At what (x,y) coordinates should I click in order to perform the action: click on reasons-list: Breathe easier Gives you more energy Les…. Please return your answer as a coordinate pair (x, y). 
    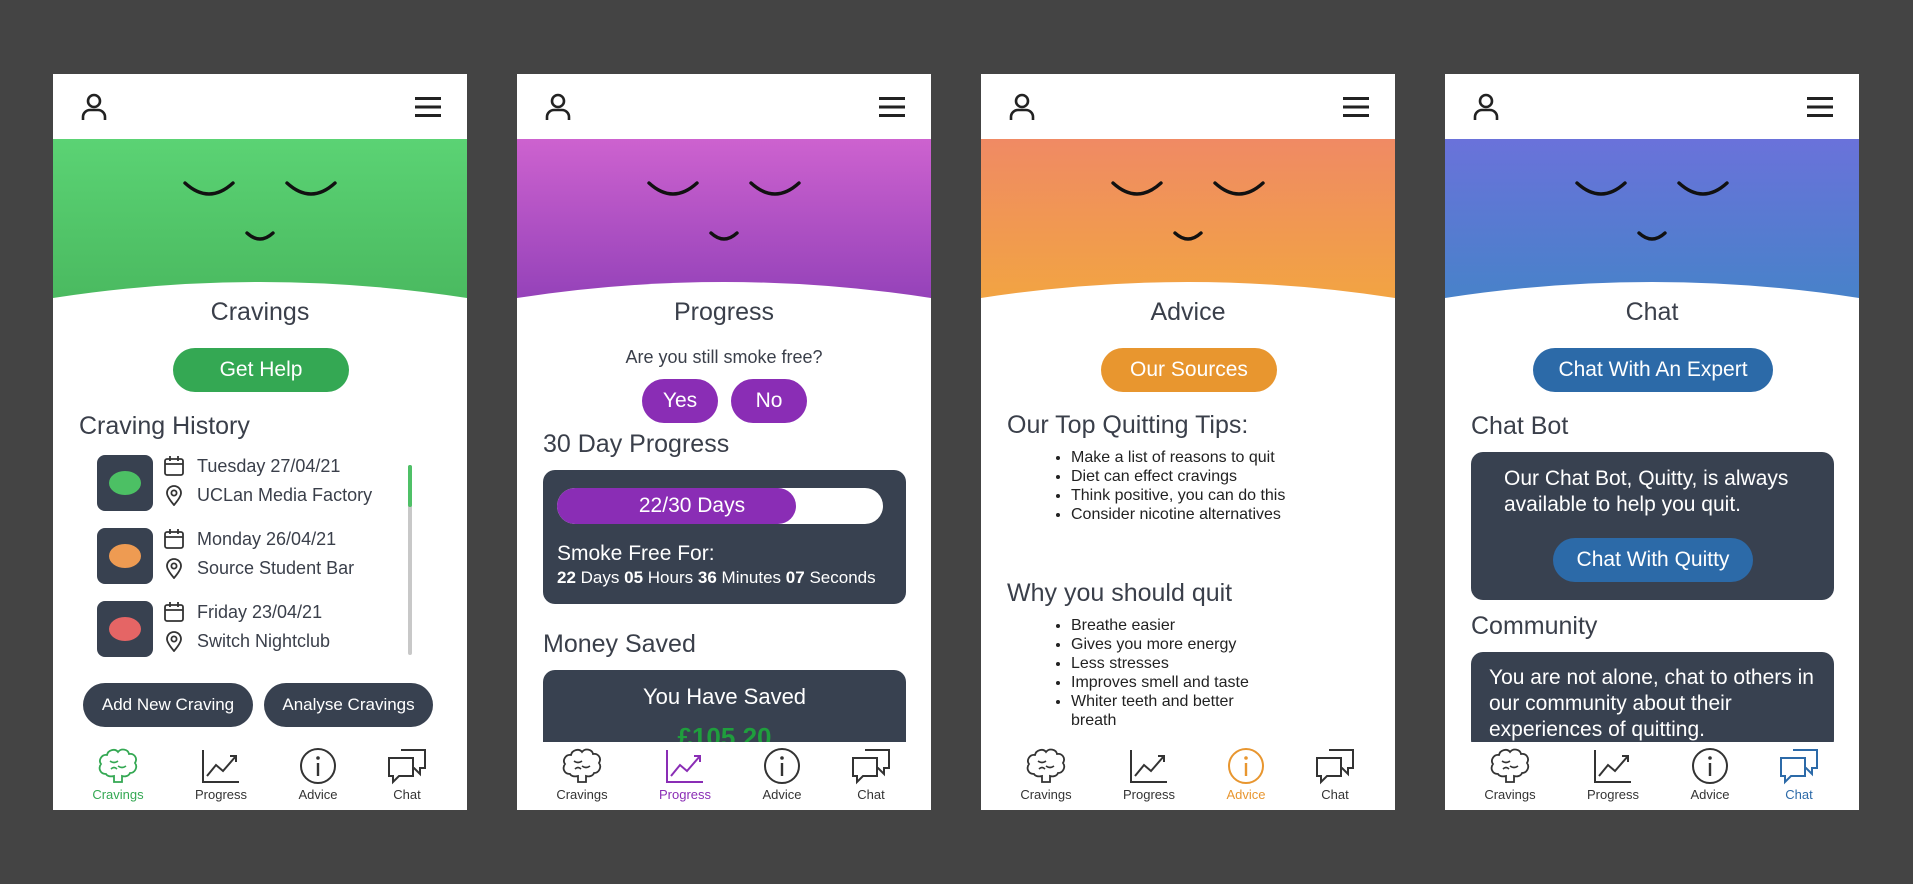
    Looking at the image, I should click on (1163, 673).